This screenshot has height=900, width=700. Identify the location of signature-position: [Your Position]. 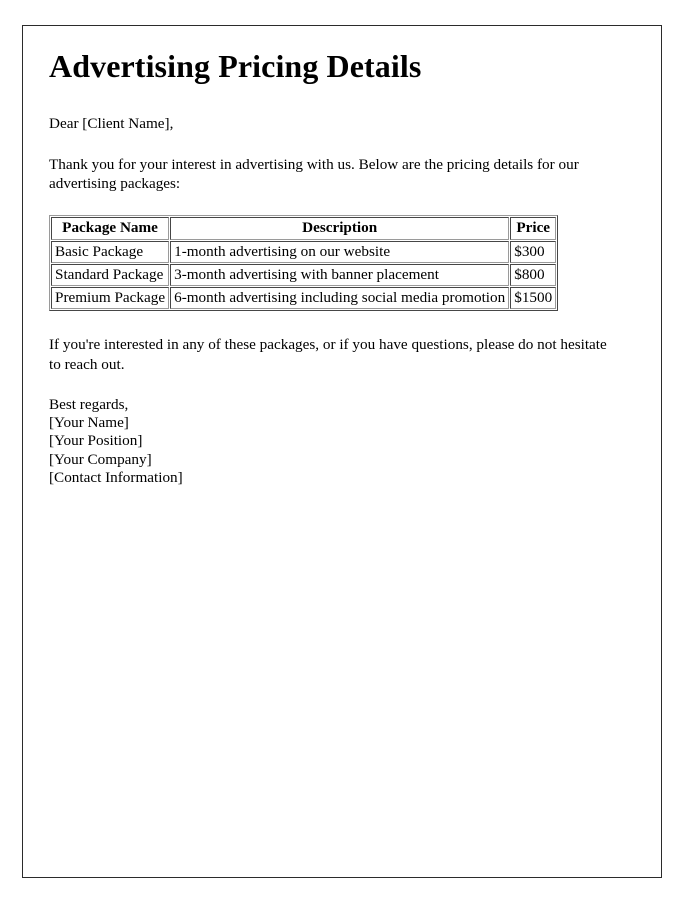
(96, 441).